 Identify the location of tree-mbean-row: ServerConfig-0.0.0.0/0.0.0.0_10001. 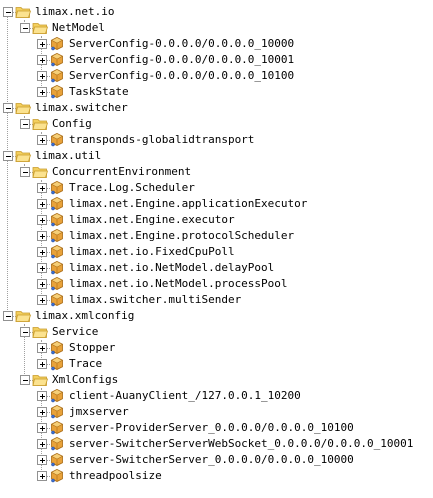
(216, 60).